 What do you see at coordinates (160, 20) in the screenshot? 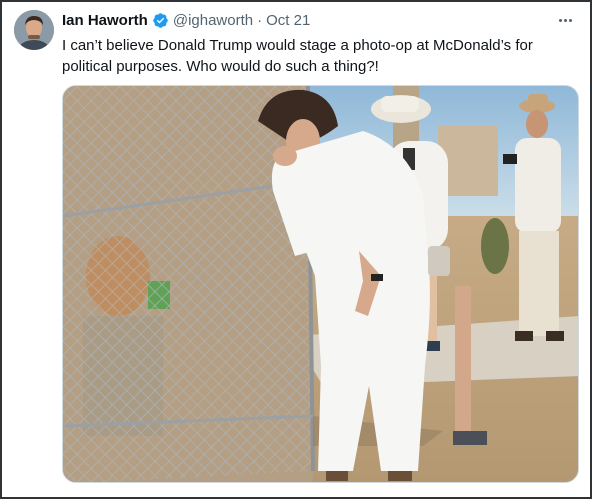
I see `verified-badge-icon` at bounding box center [160, 20].